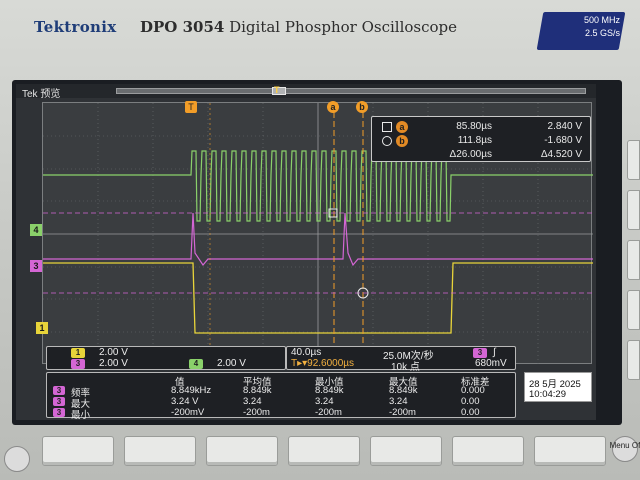 This screenshot has width=640, height=480. Describe the element at coordinates (166, 358) in the screenshot. I see `channel-scale-box: 1 2.00 V 3 2.00 V 4 2.00 V` at that location.